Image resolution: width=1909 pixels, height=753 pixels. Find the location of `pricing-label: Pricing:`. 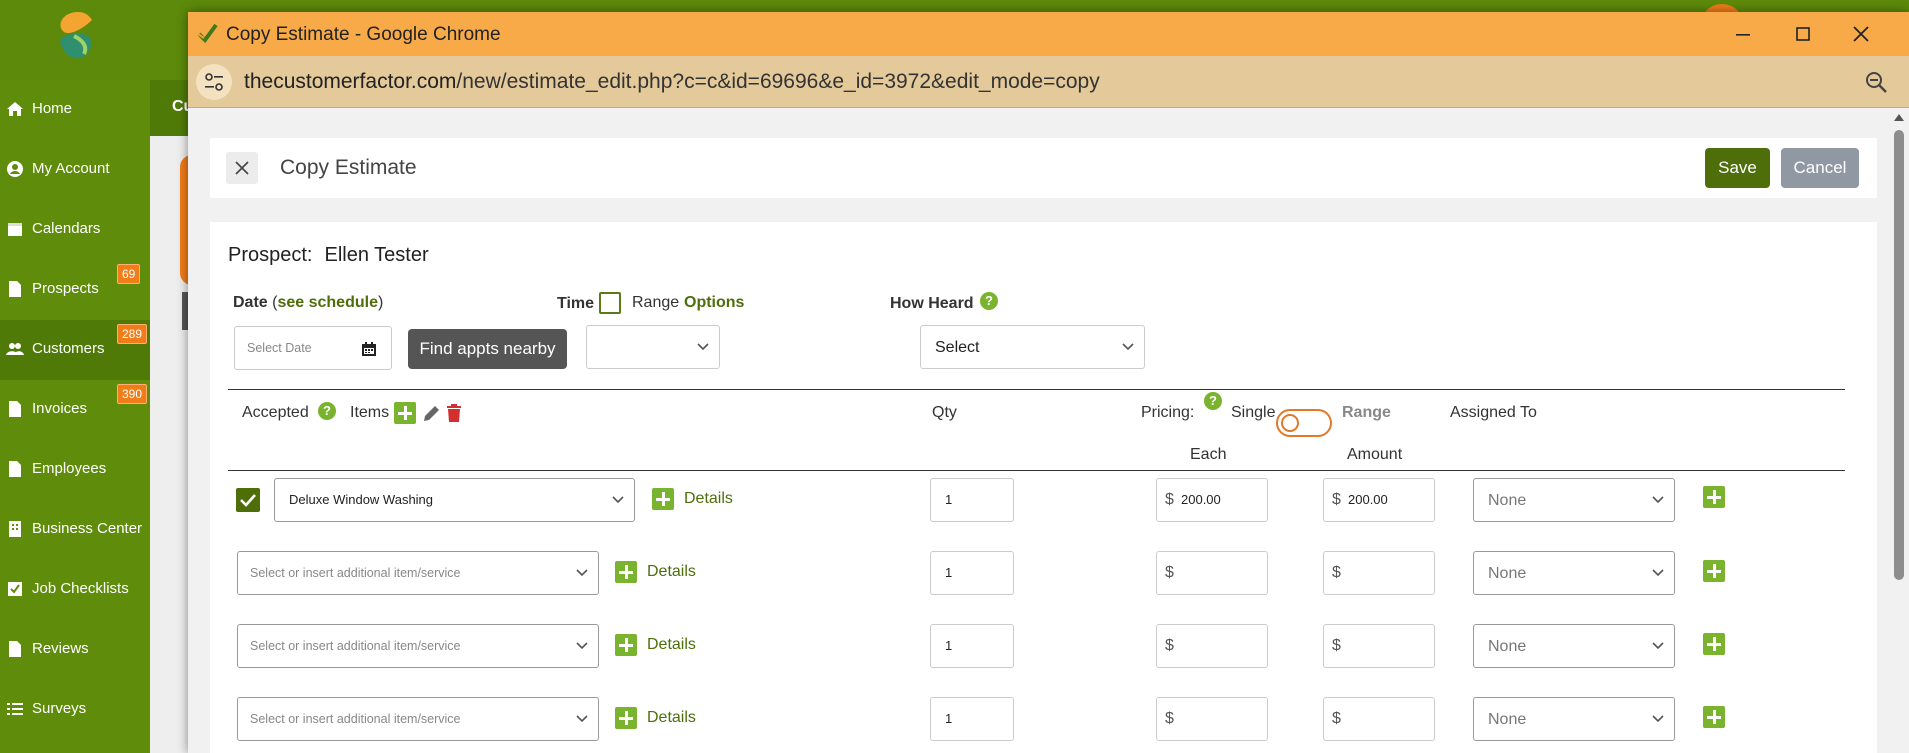

pricing-label: Pricing: is located at coordinates (1168, 412).